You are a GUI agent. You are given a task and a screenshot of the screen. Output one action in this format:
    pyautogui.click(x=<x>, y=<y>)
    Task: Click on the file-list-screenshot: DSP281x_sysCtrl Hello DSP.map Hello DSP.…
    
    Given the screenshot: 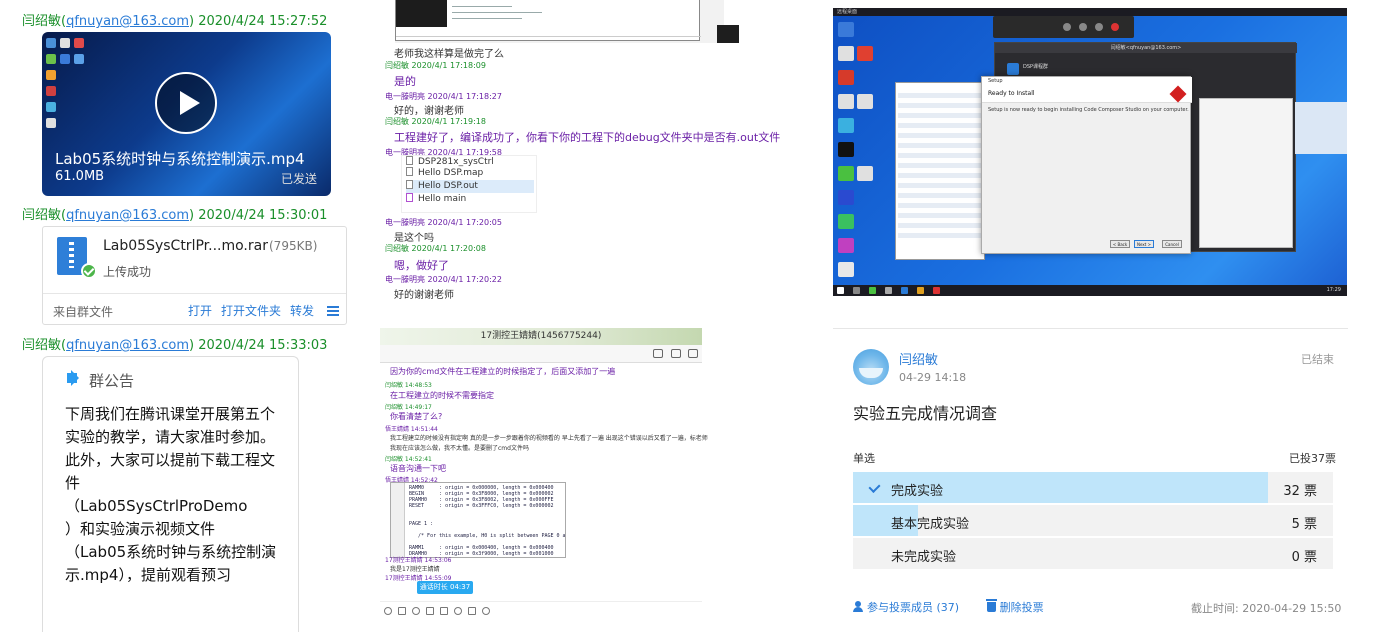 What is the action you would take?
    pyautogui.click(x=469, y=184)
    